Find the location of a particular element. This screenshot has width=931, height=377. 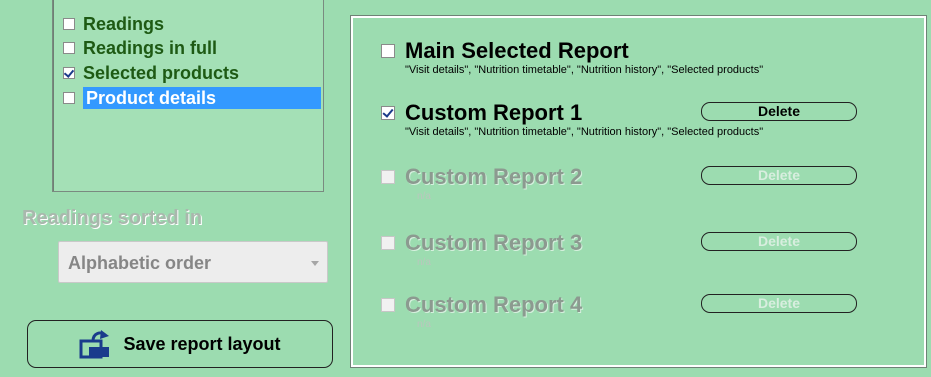

section-item-readings: Readings is located at coordinates (113, 24).